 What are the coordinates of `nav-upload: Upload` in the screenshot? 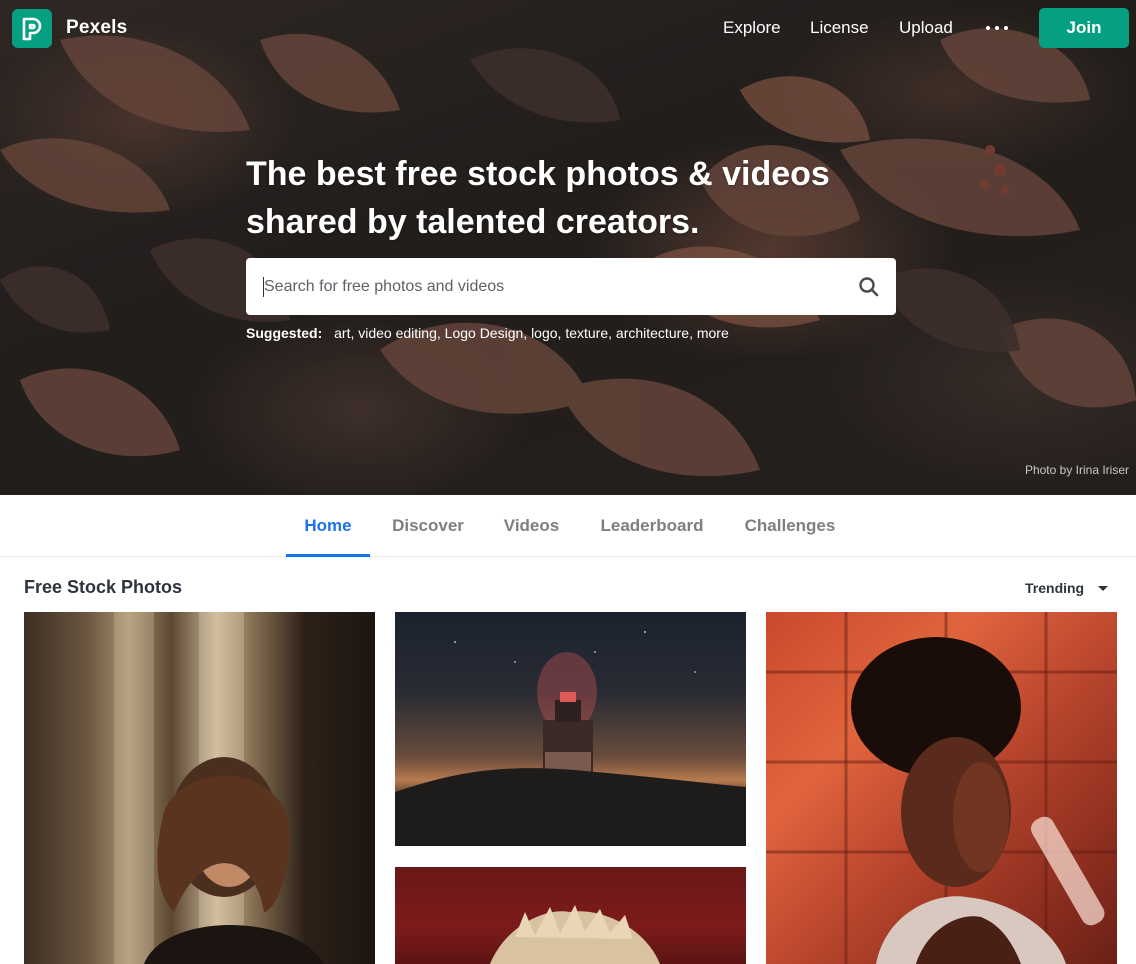 It's located at (926, 28).